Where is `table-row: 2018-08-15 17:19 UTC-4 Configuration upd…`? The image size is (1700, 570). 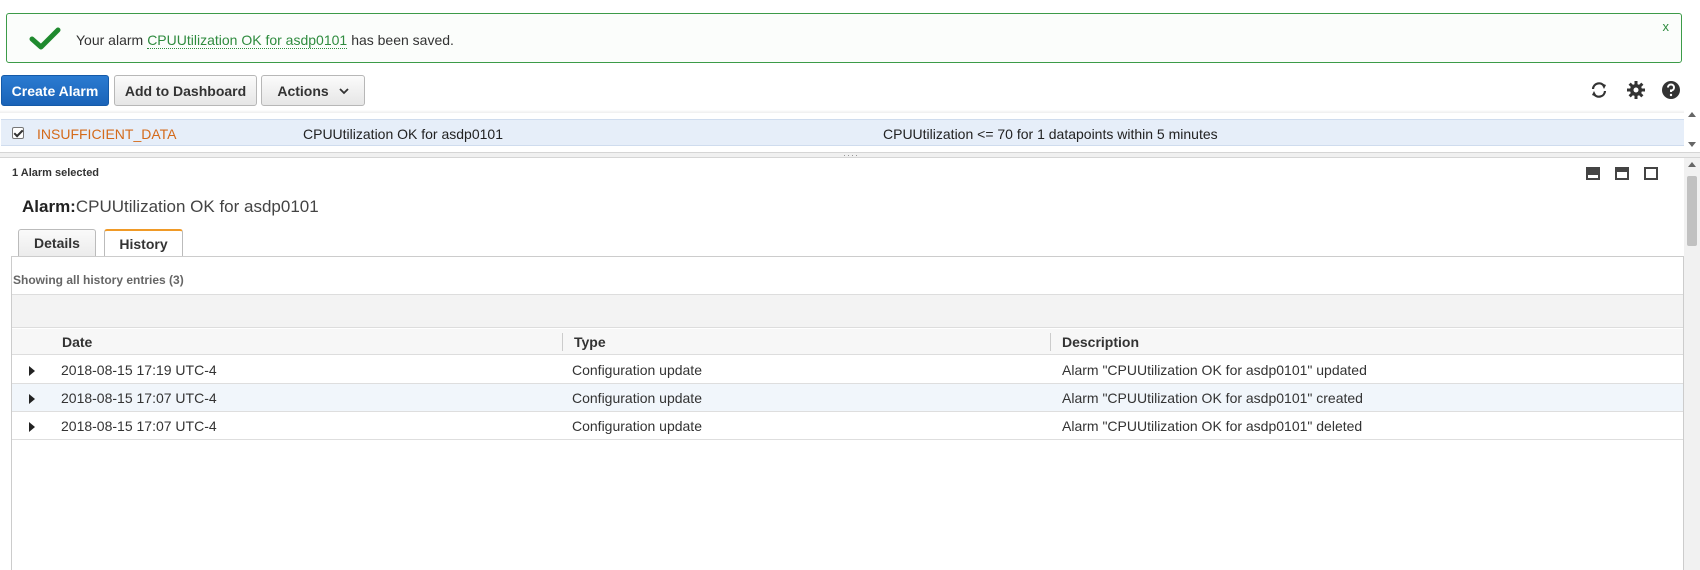 table-row: 2018-08-15 17:19 UTC-4 Configuration upd… is located at coordinates (847, 370).